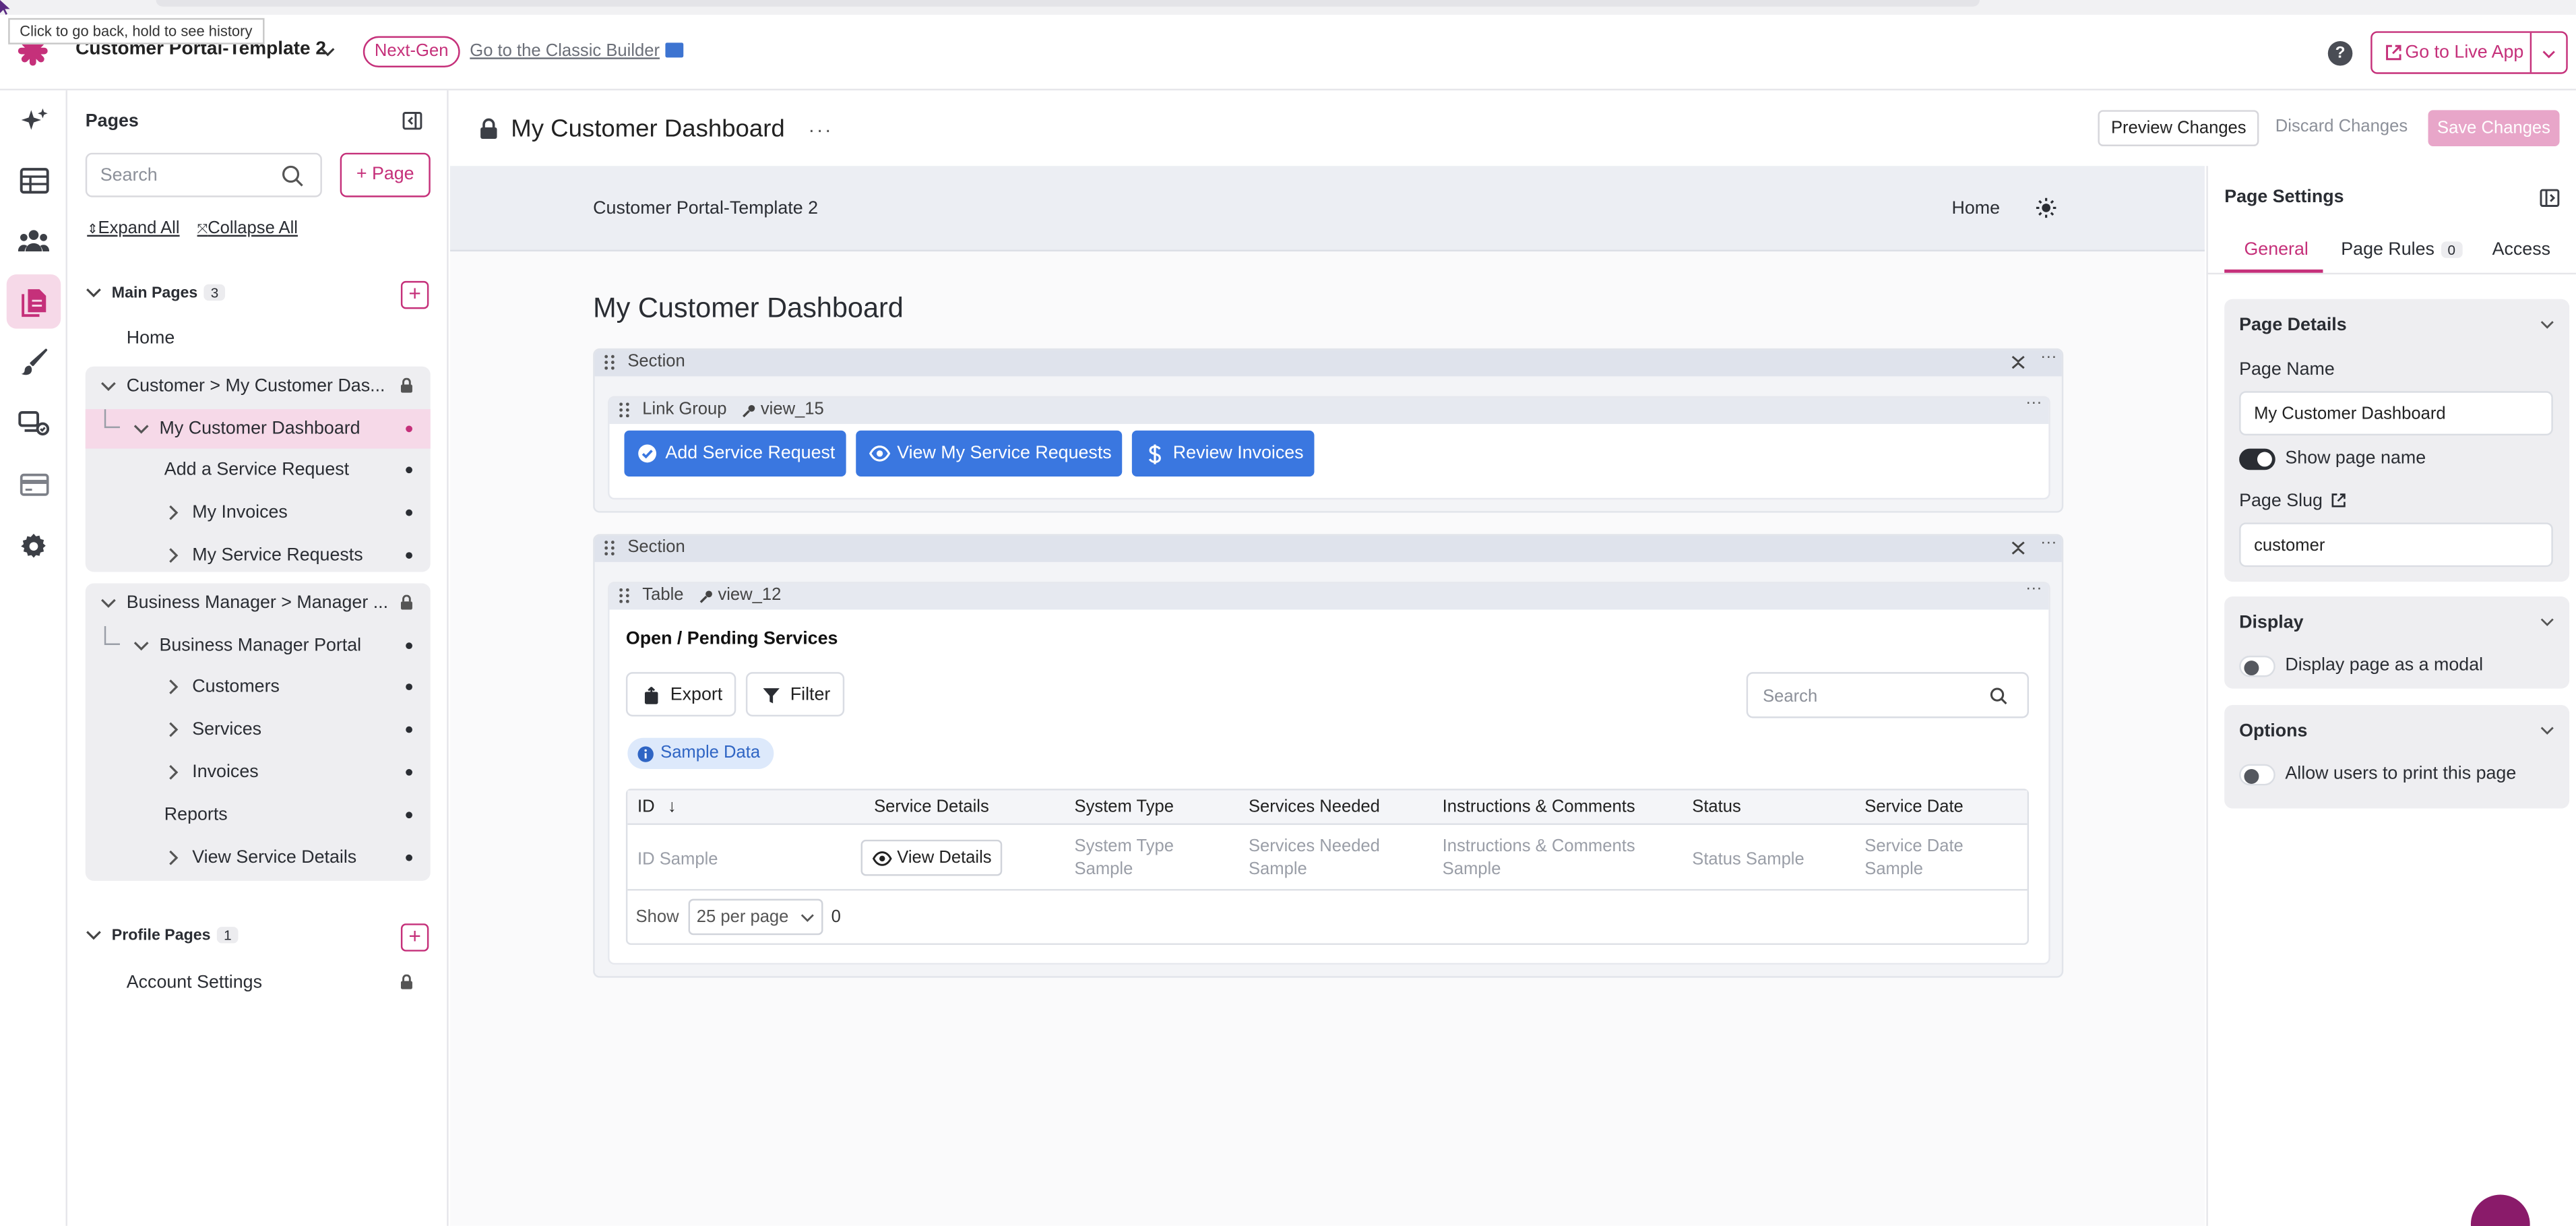 Image resolution: width=2576 pixels, height=1226 pixels. Describe the element at coordinates (414, 294) in the screenshot. I see `add-main-page-button: +` at that location.